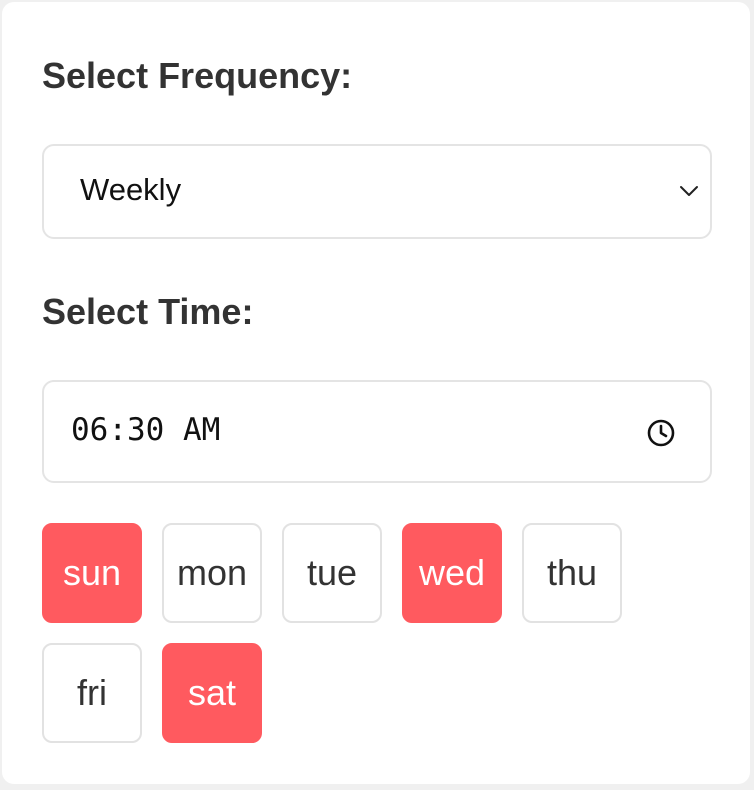  Describe the element at coordinates (332, 573) in the screenshot. I see `day-toggle-tue: tue` at that location.